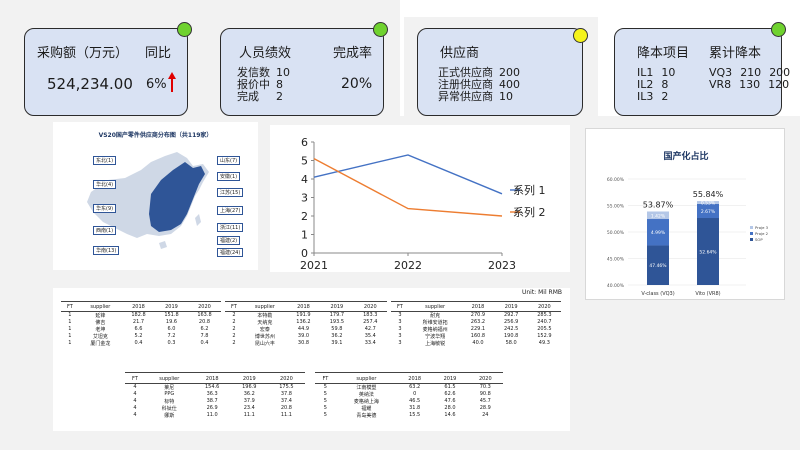 The height and width of the screenshot is (450, 800). I want to click on map-province-label: 江苏(15), so click(230, 192).